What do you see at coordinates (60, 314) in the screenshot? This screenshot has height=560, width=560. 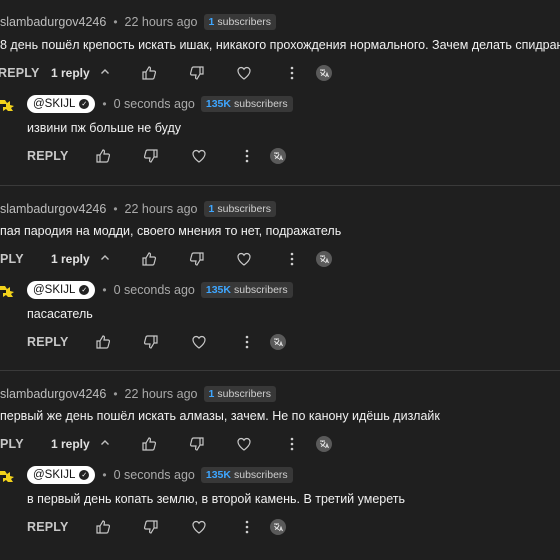 I see `reply-text: пасасатель` at bounding box center [60, 314].